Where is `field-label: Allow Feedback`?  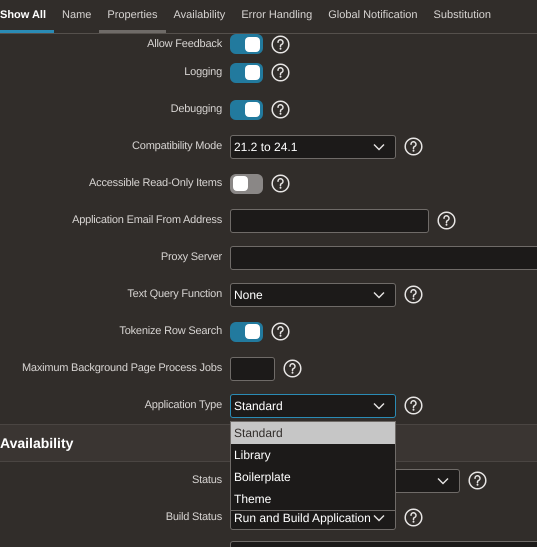
field-label: Allow Feedback is located at coordinates (184, 44).